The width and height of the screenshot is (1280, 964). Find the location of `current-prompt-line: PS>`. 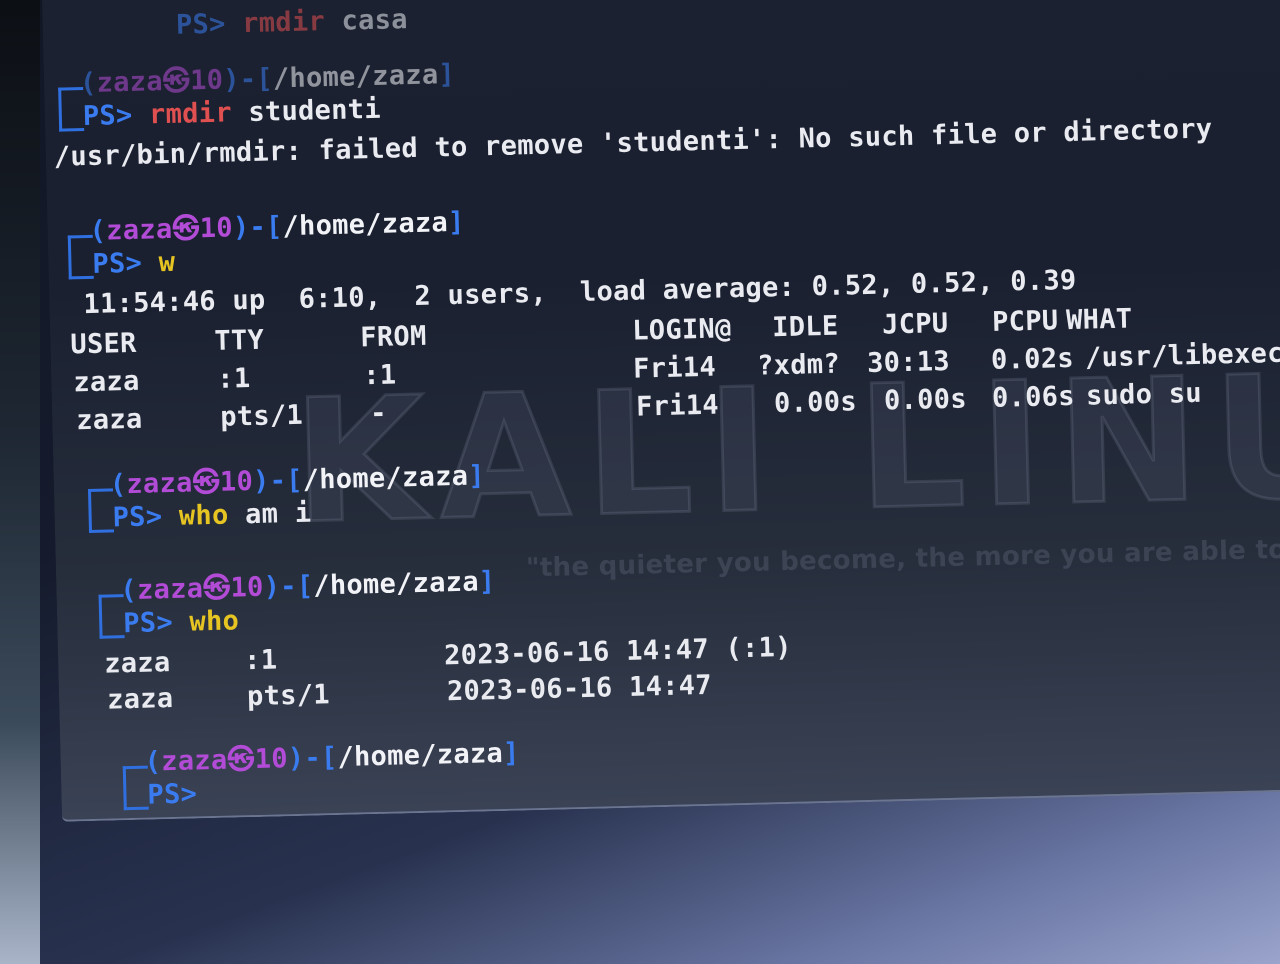

current-prompt-line: PS> is located at coordinates (172, 794).